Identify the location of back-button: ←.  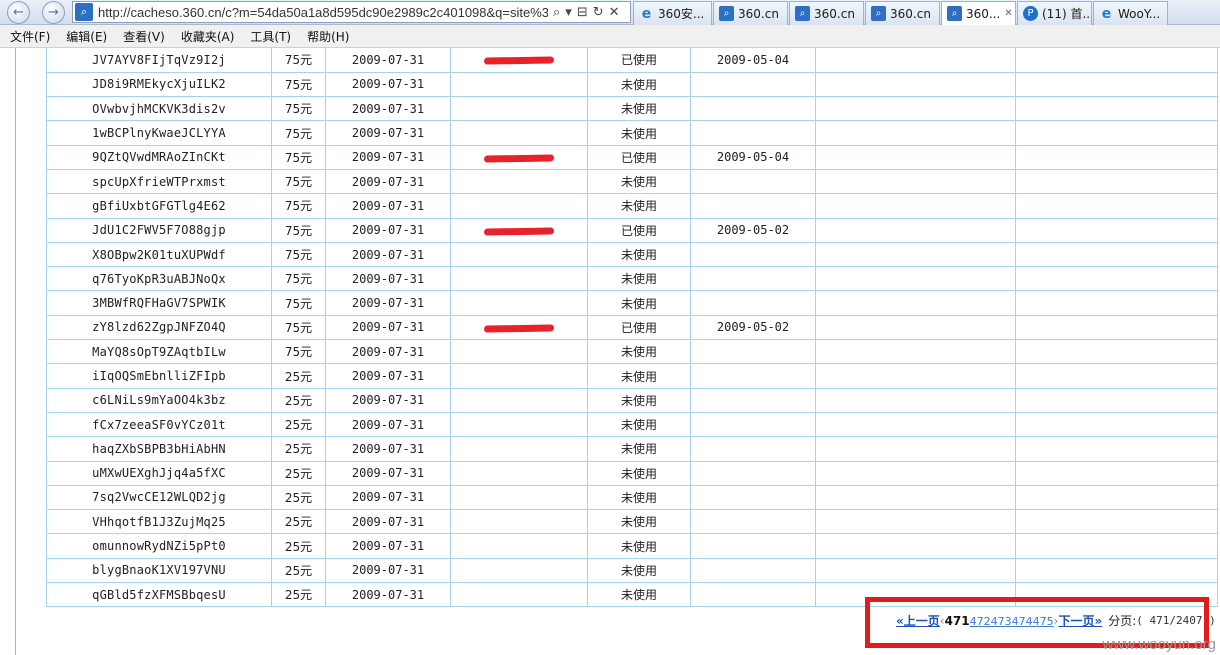
(18, 12).